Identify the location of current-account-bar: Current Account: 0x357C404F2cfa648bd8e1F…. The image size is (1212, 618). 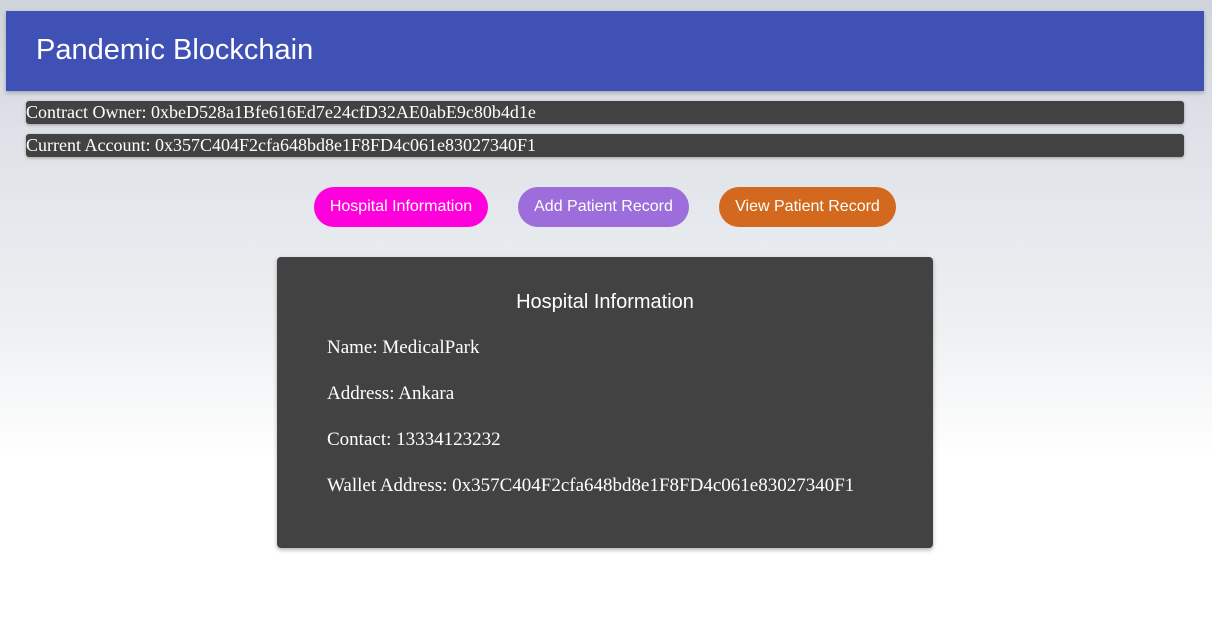
(605, 145).